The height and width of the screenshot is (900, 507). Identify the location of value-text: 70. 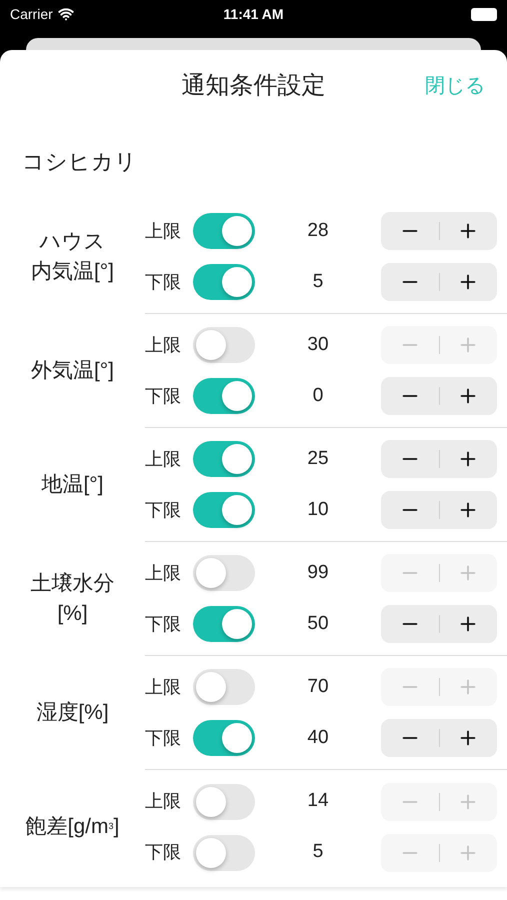
(318, 686).